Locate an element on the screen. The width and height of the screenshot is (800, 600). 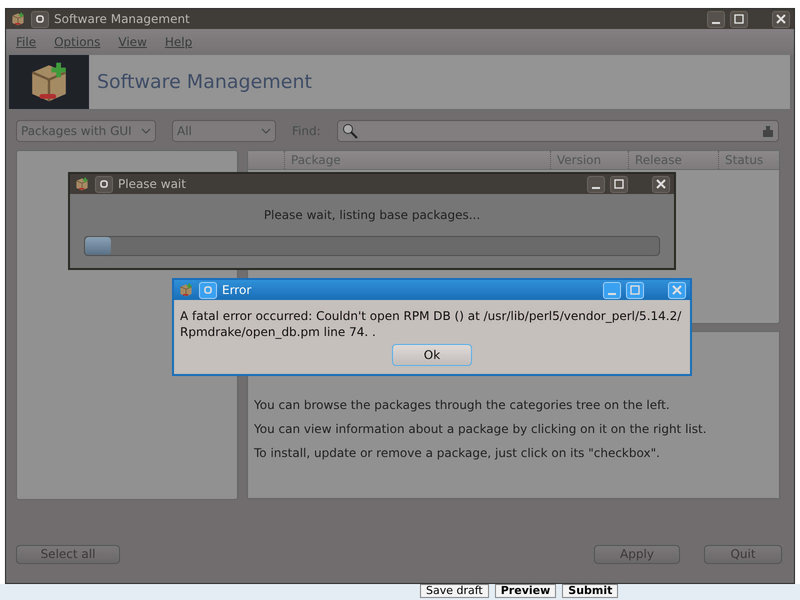
search-icon is located at coordinates (350, 131).